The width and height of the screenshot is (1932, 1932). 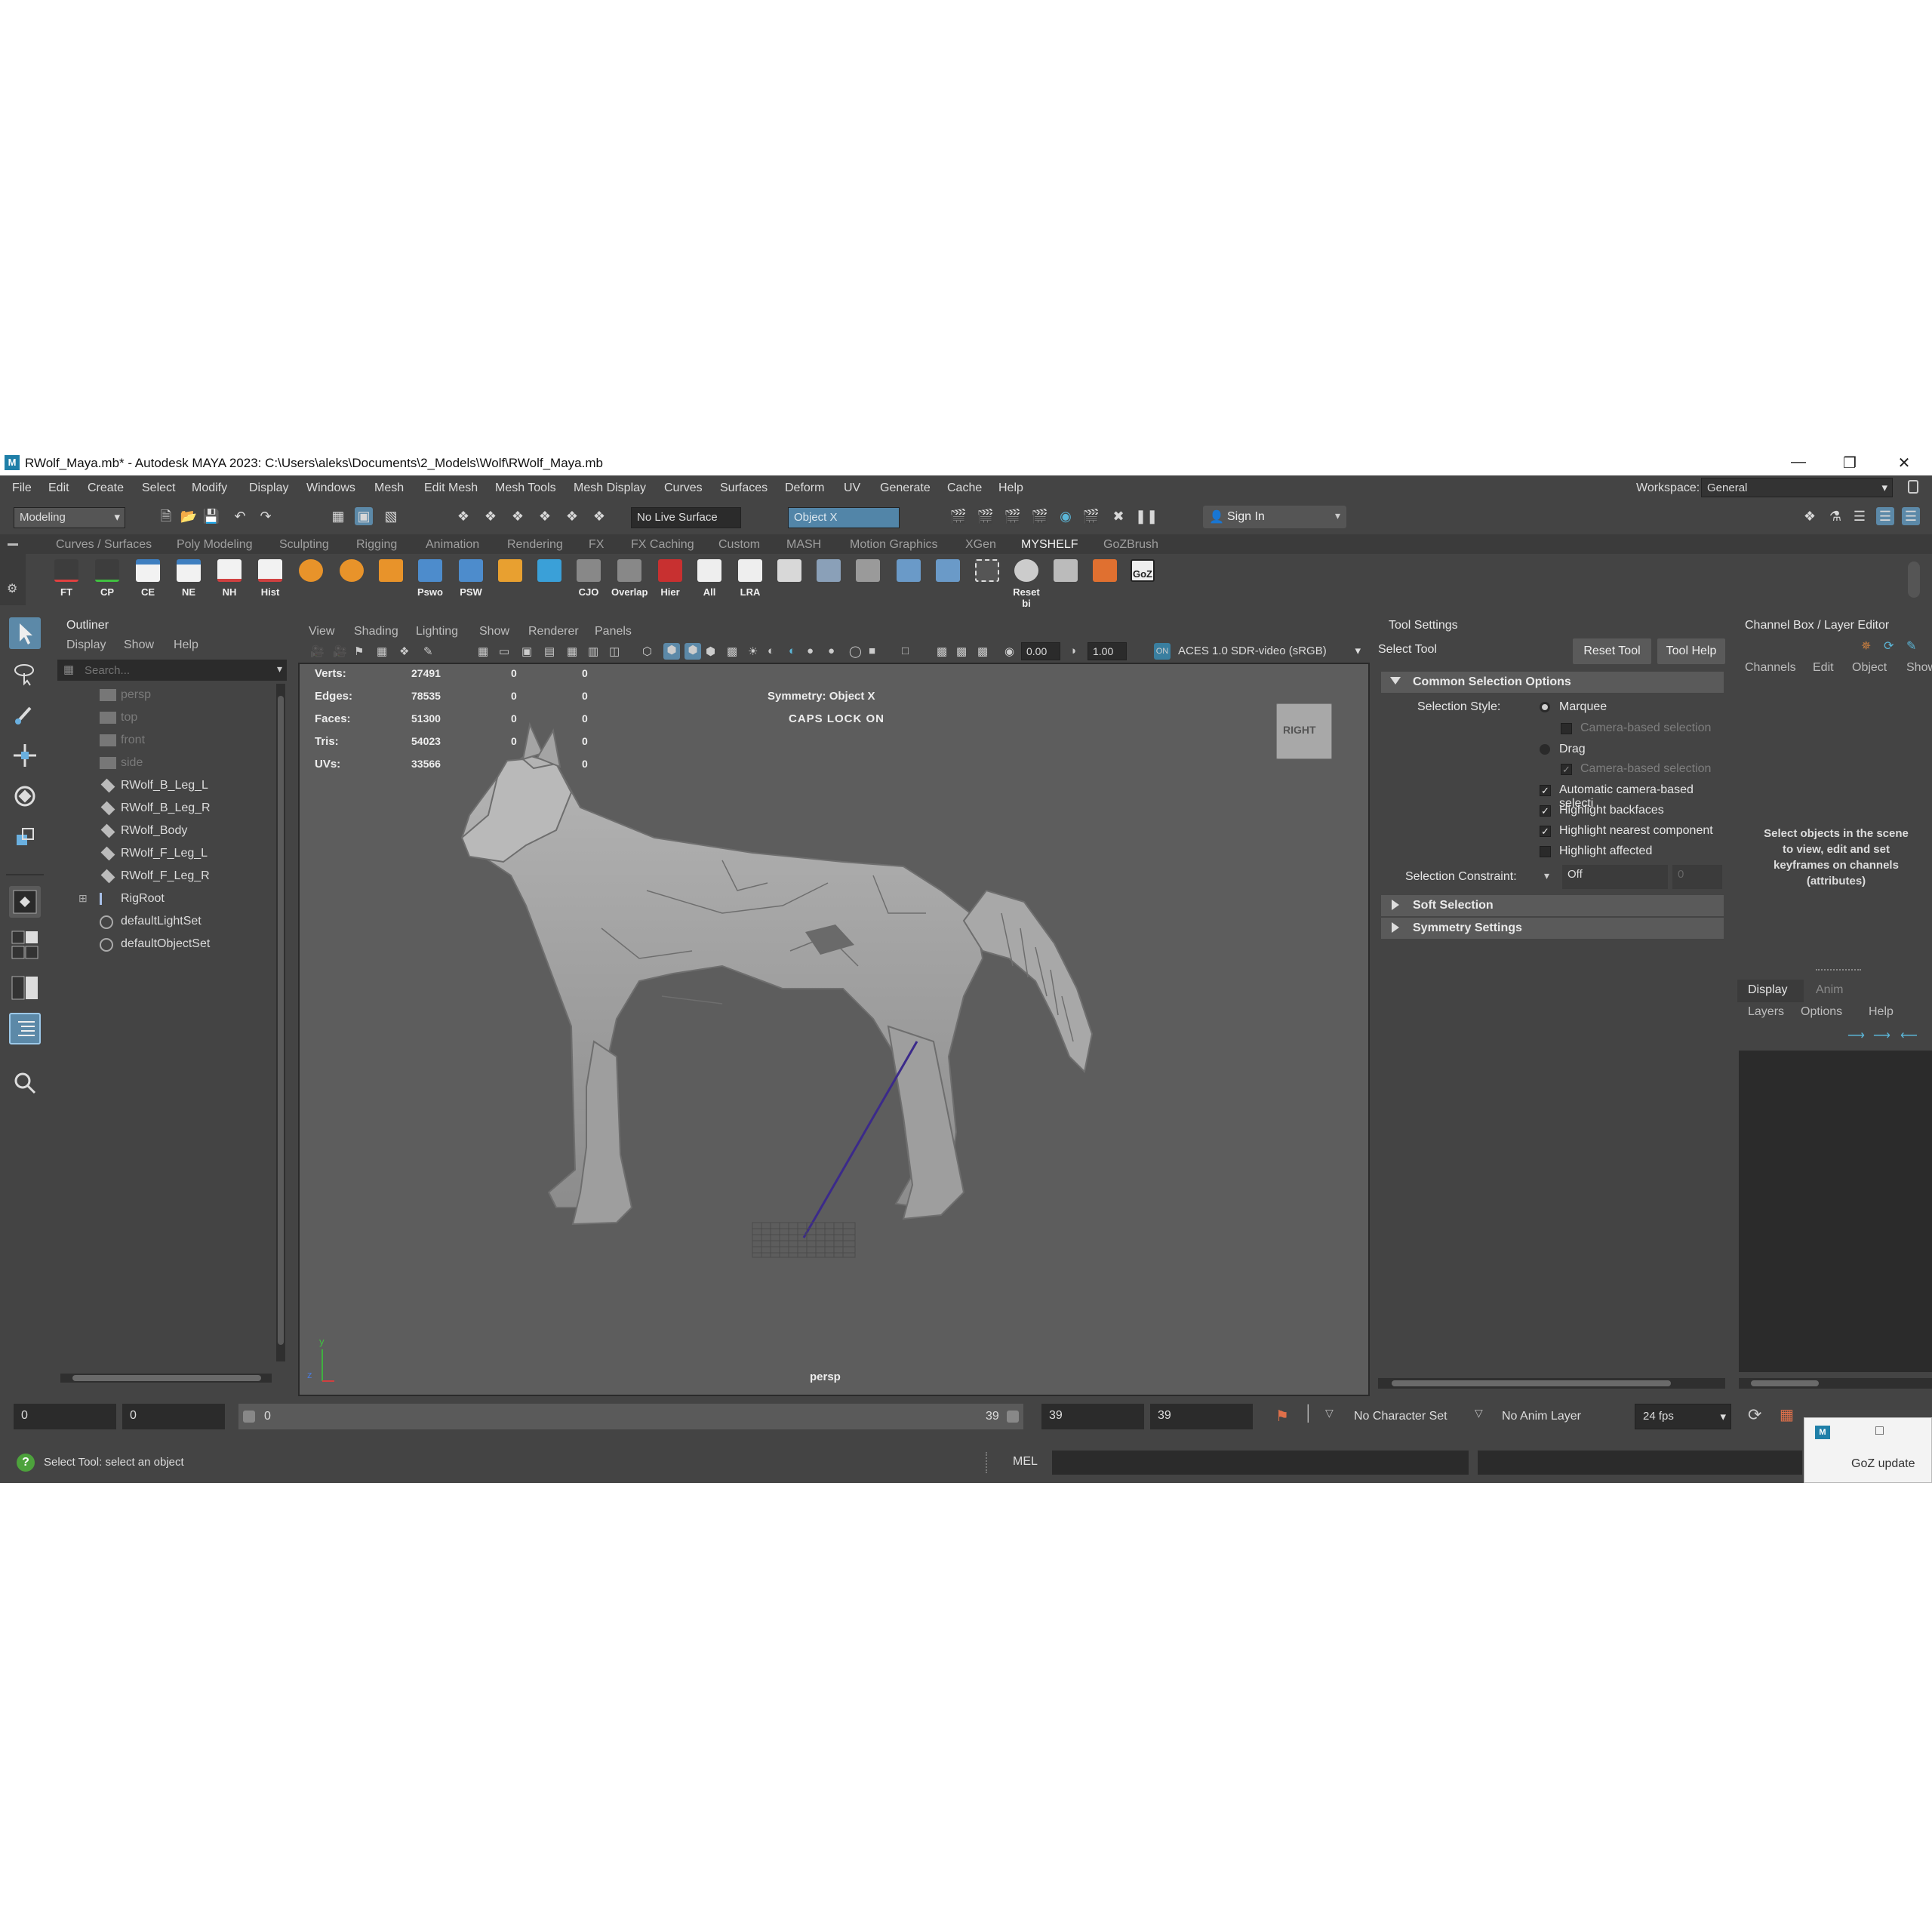 I want to click on hypershade-icon: ◉, so click(x=1066, y=516).